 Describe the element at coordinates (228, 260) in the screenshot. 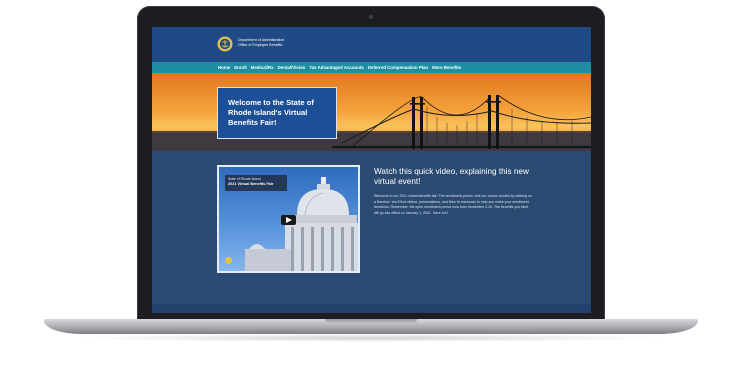

I see `video-logo-icon` at that location.